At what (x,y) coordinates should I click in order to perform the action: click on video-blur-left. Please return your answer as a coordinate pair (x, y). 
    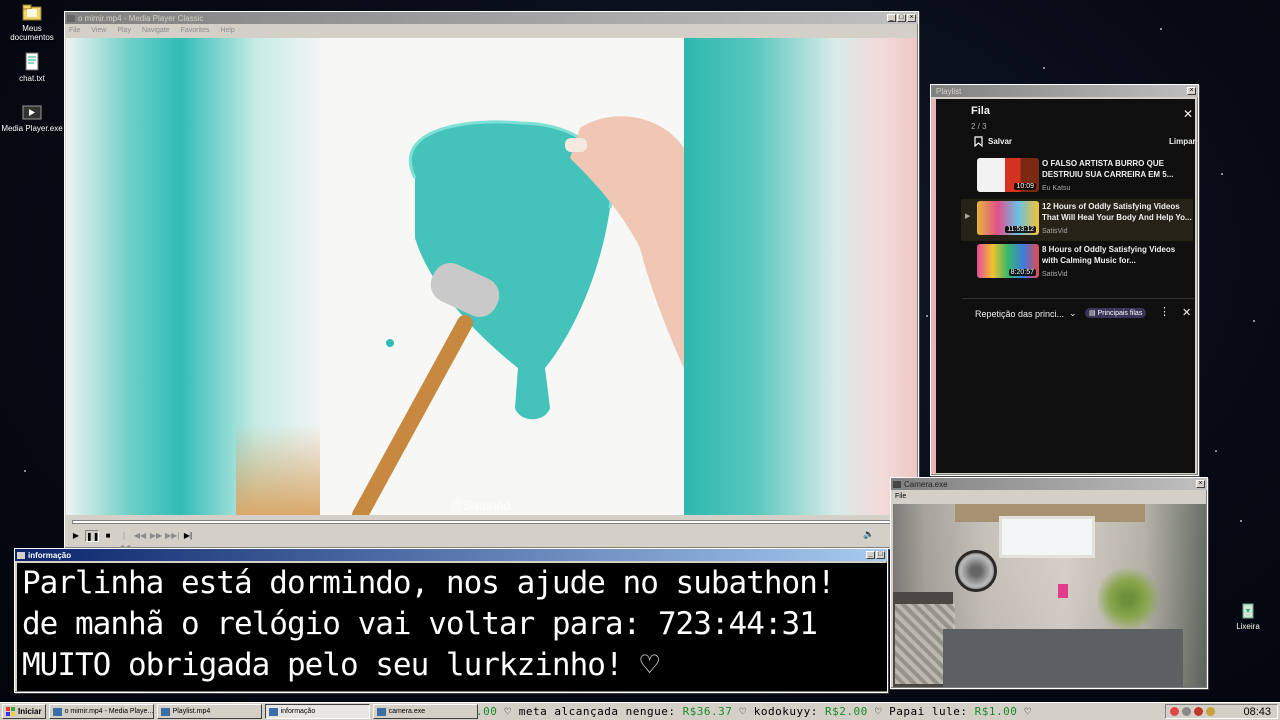
    Looking at the image, I should click on (193, 276).